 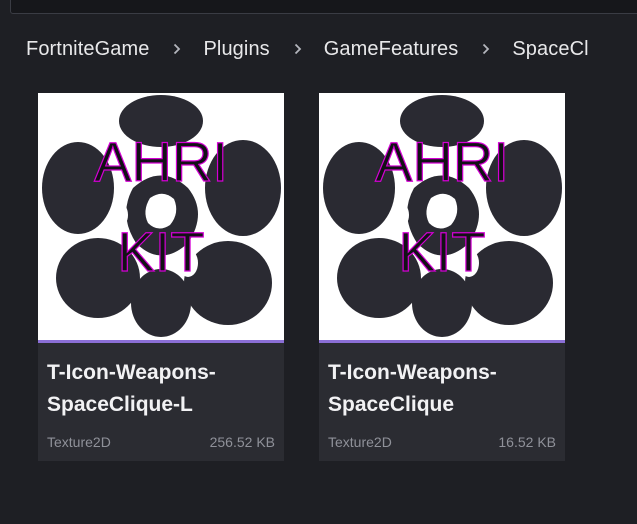 I want to click on search-input, so click(x=323, y=7).